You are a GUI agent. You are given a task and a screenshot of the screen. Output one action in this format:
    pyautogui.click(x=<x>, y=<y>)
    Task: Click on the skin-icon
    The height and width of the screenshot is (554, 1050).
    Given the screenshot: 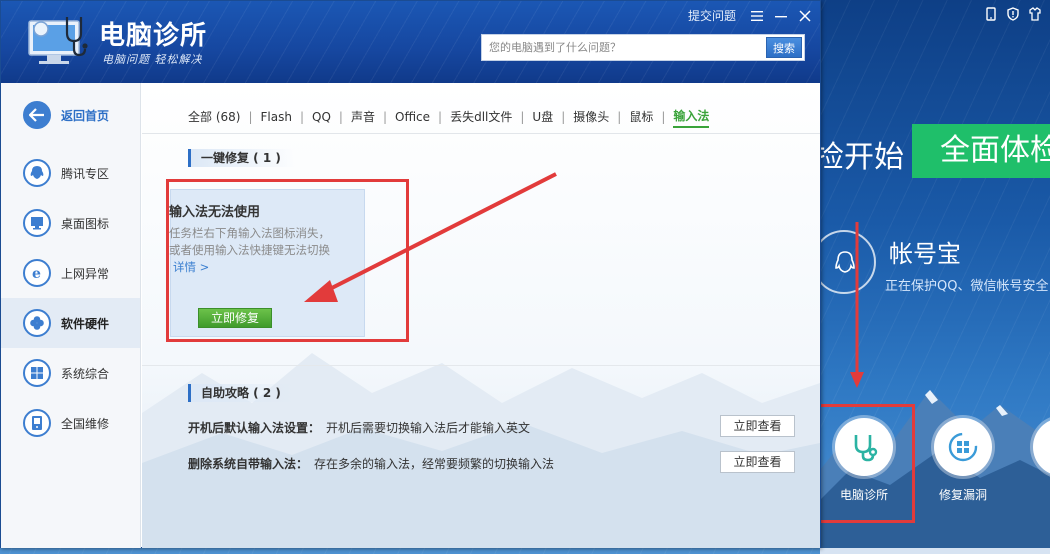 What is the action you would take?
    pyautogui.click(x=1035, y=14)
    